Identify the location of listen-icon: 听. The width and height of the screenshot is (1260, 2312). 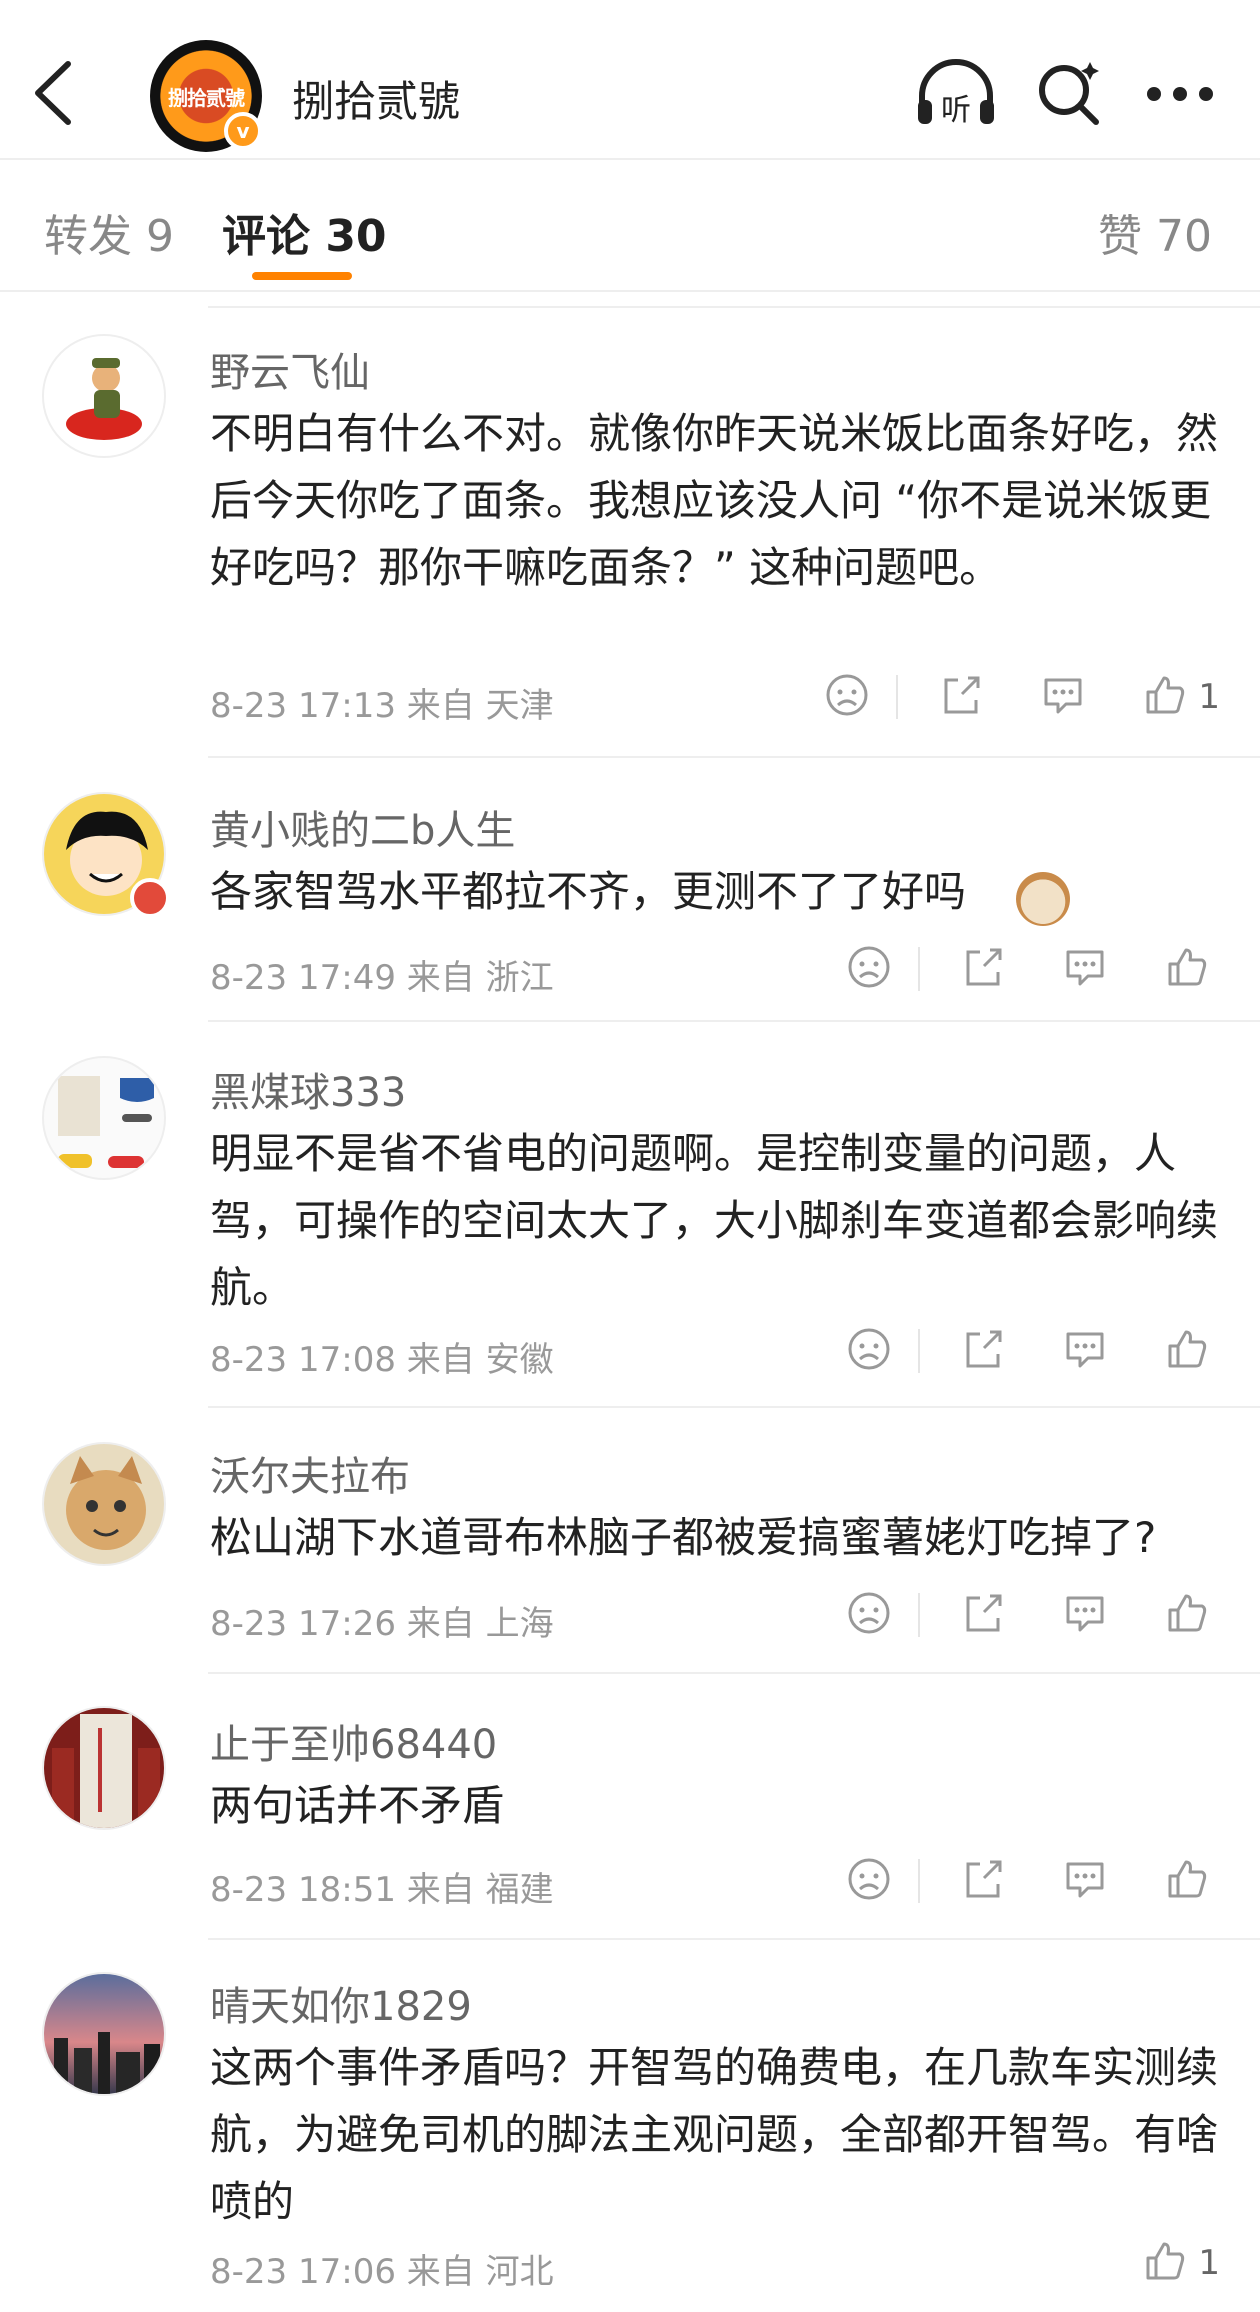
(956, 93).